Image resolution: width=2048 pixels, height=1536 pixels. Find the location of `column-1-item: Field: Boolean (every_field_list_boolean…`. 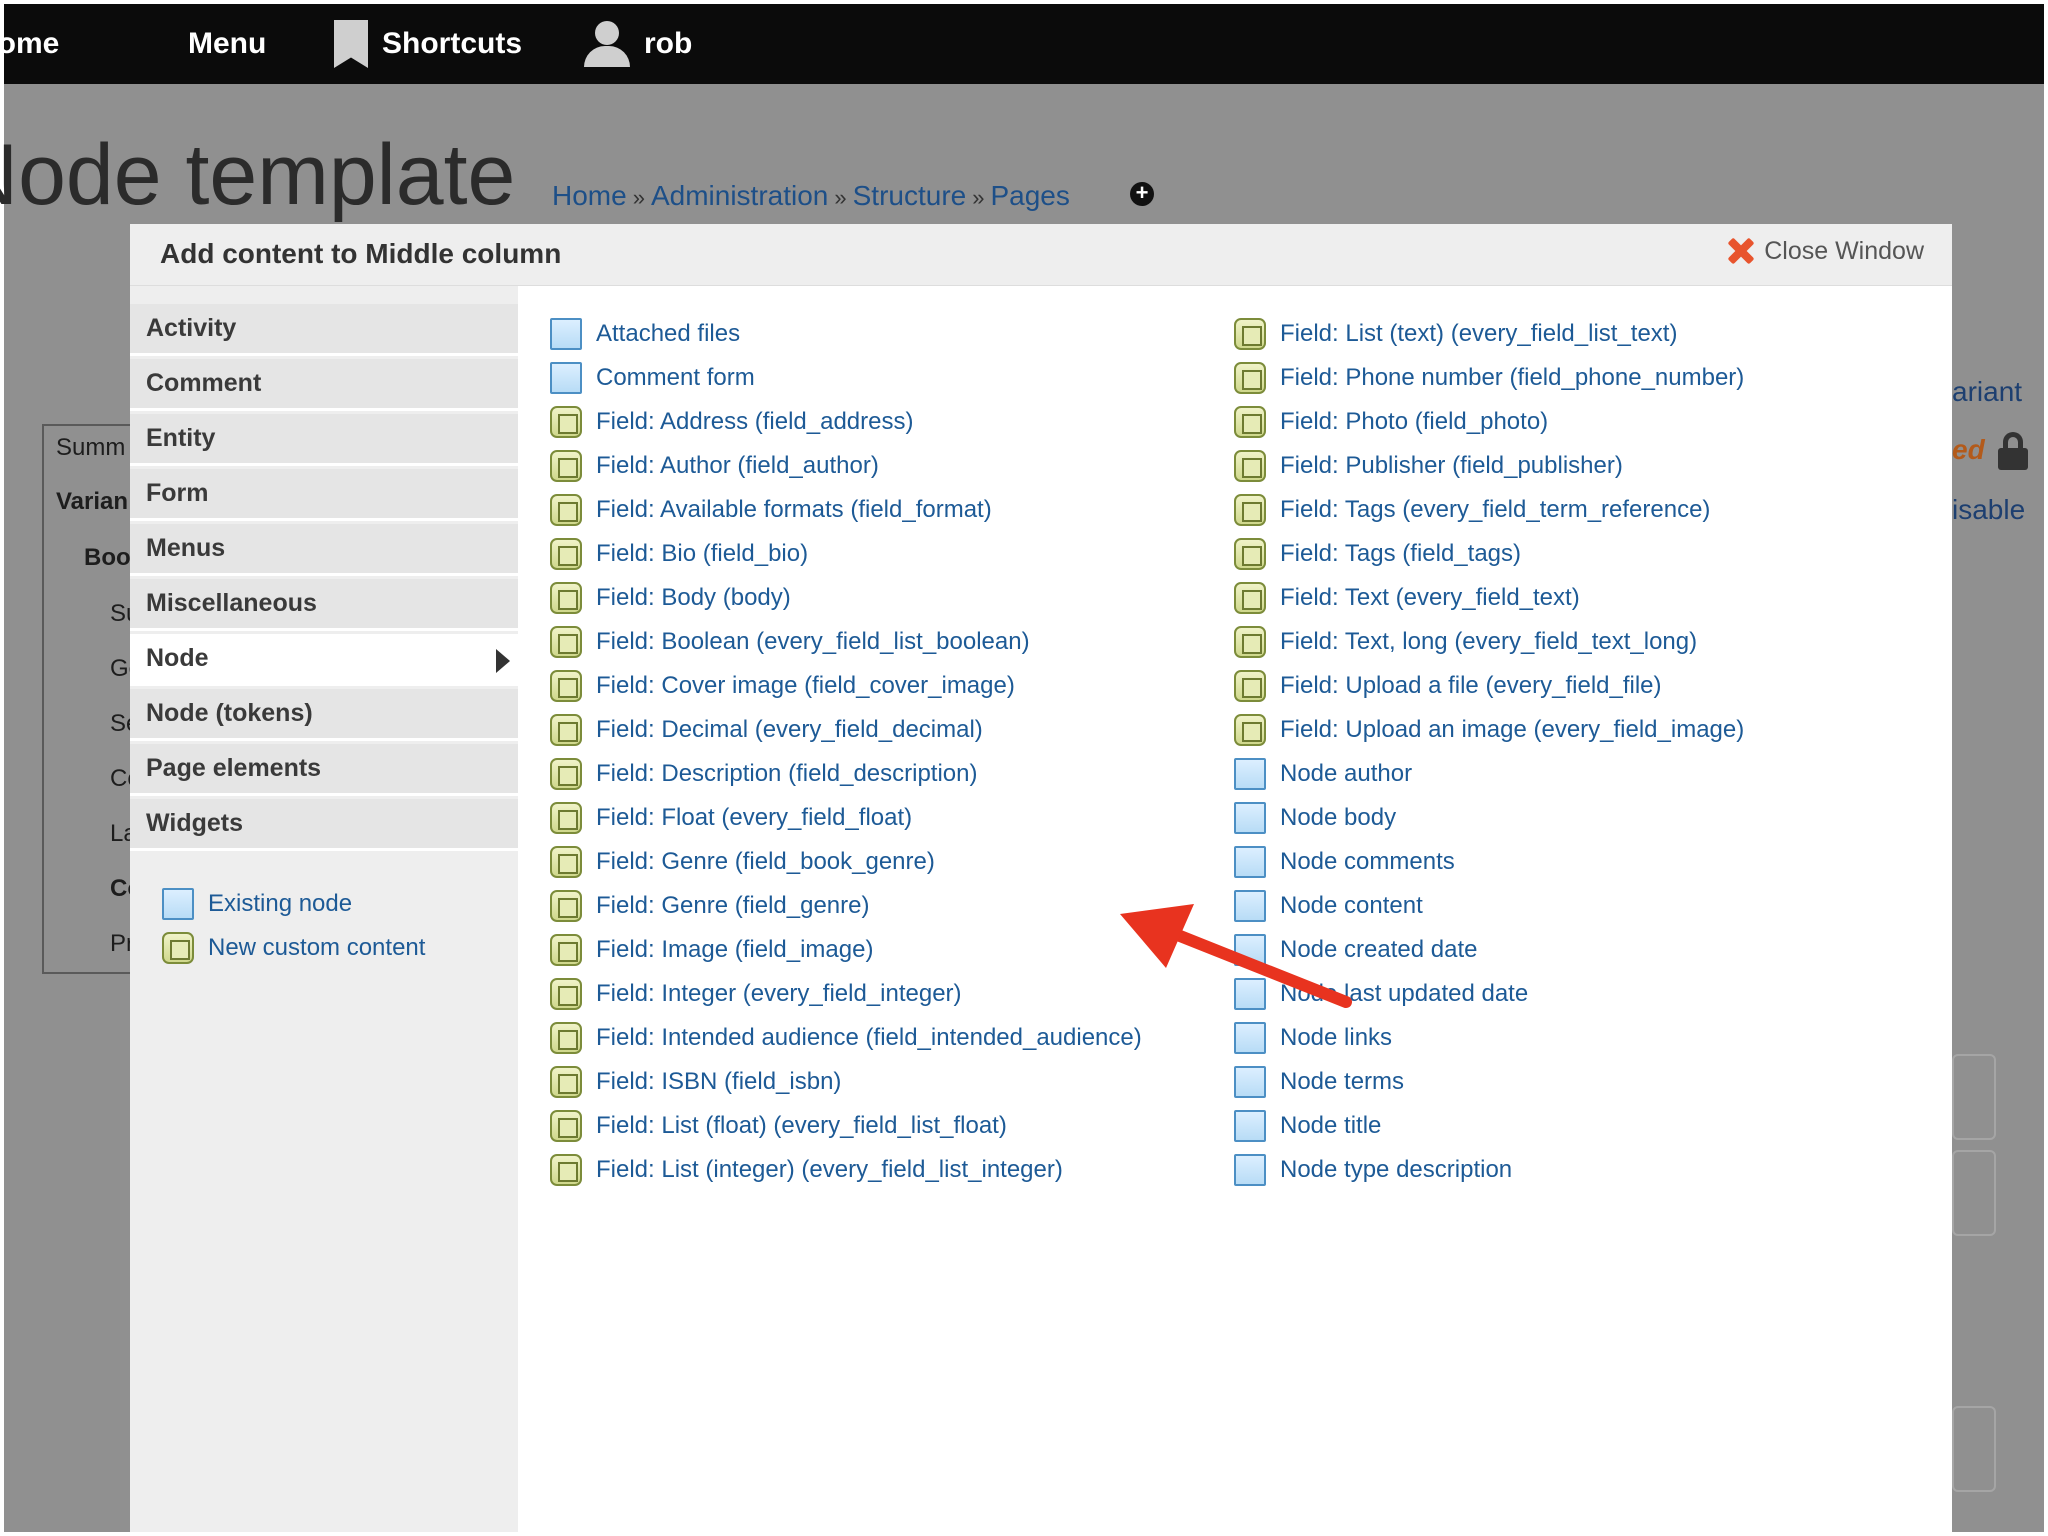

column-1-item: Field: Boolean (every_field_list_boolean… is located at coordinates (790, 642).